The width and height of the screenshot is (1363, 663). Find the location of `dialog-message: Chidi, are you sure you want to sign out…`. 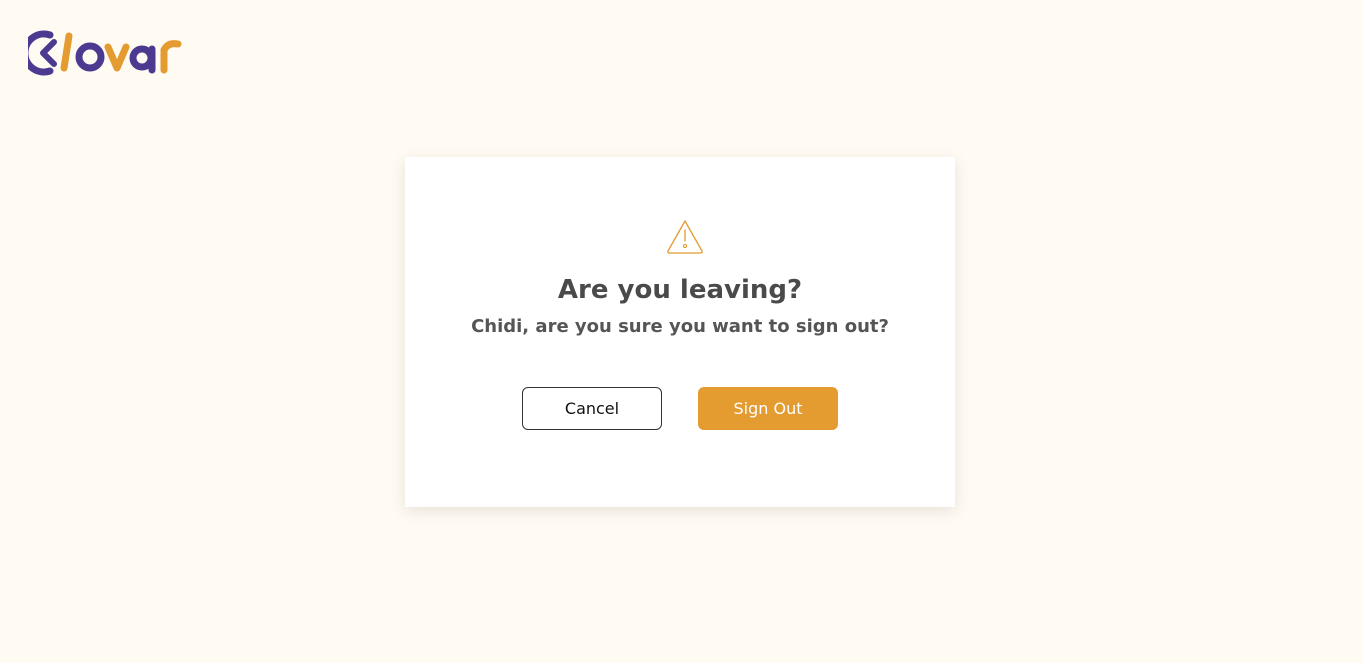

dialog-message: Chidi, are you sure you want to sign out… is located at coordinates (680, 326).